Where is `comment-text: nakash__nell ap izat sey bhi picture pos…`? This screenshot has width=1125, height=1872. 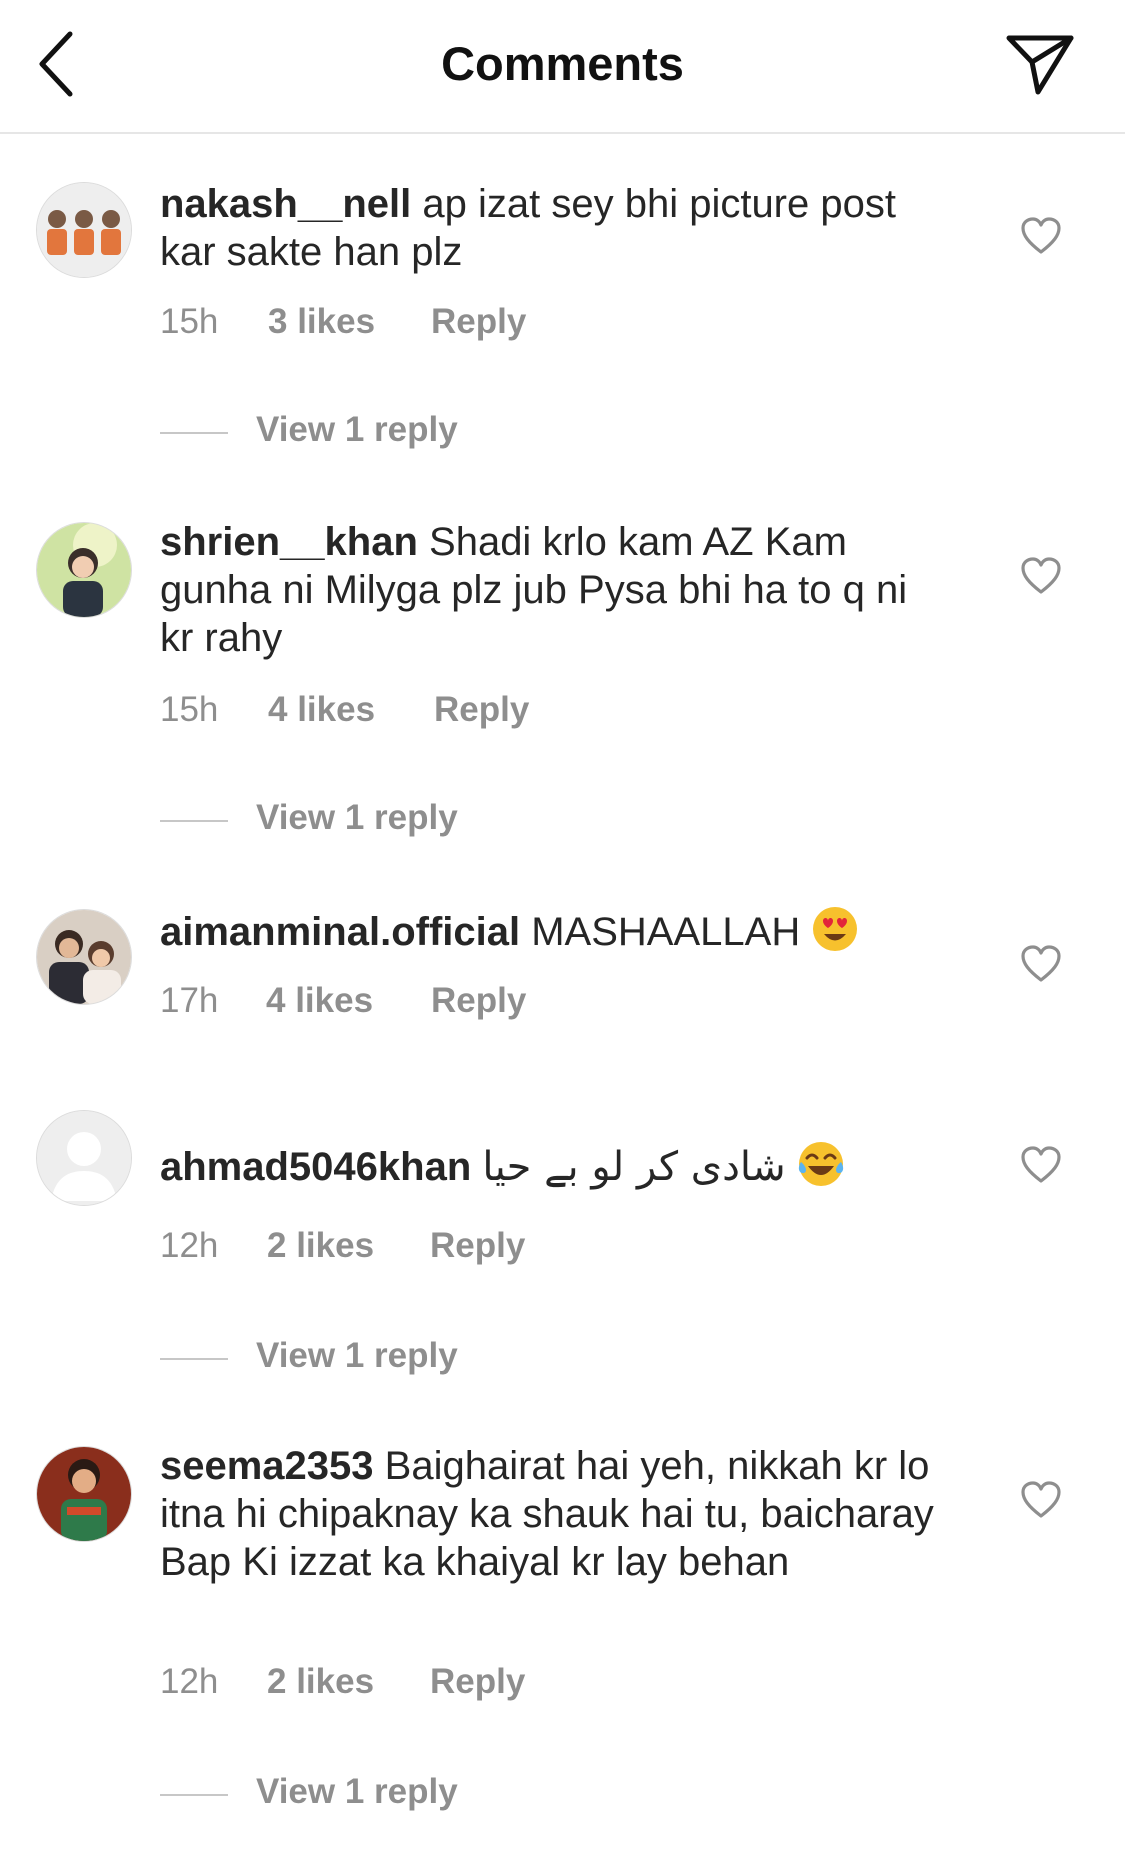
comment-text: nakash__nell ap izat sey bhi picture pos… is located at coordinates (555, 228).